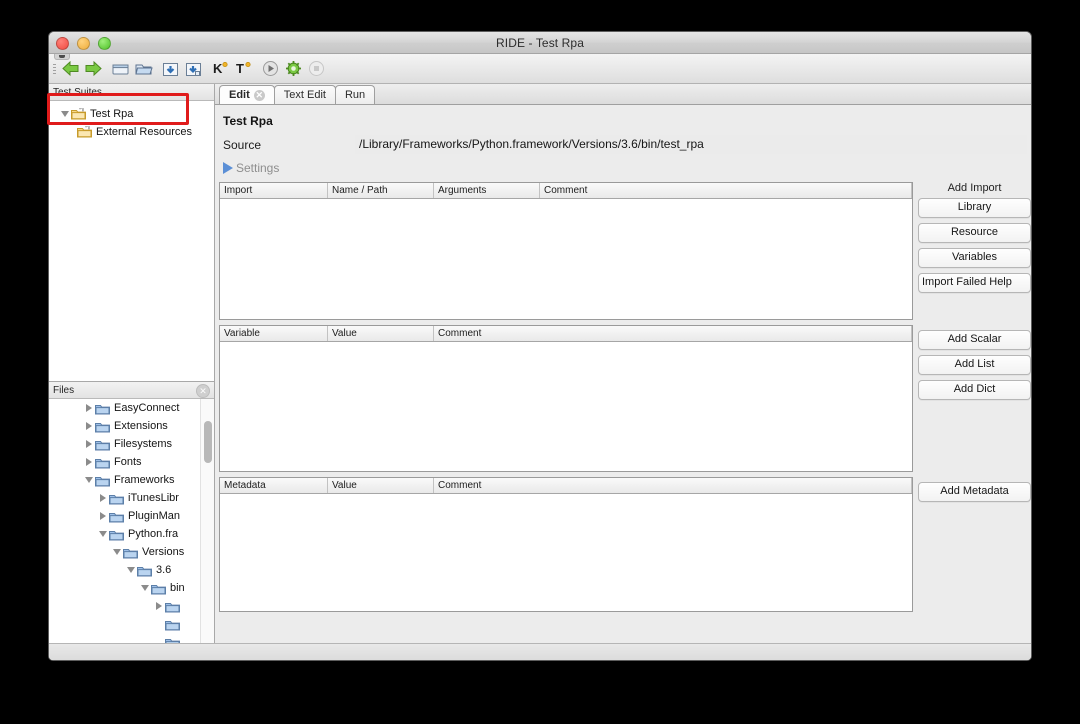 The height and width of the screenshot is (724, 1080). I want to click on test-suites-header-label: Test Suites, so click(77, 92).